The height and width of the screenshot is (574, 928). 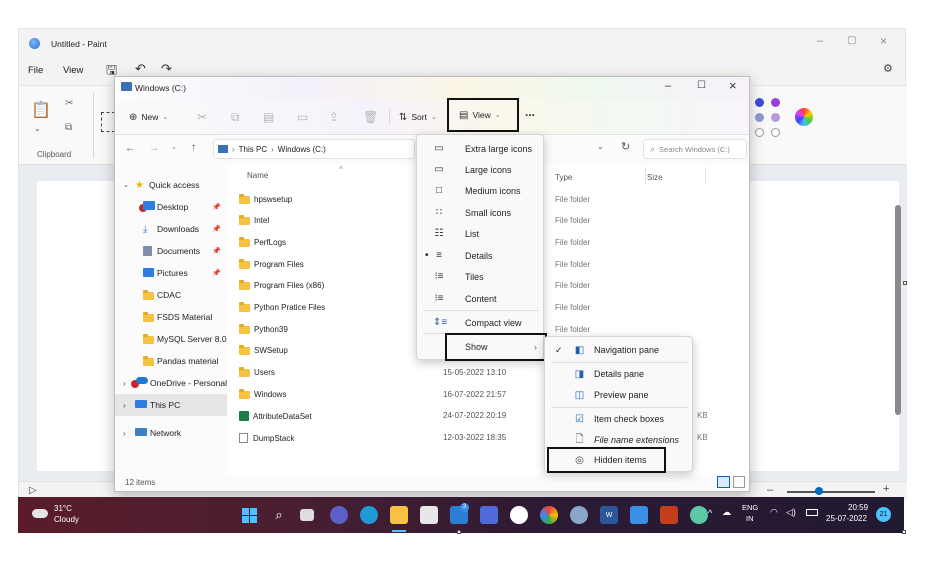 I want to click on view-option-show: Show ›, so click(x=496, y=347).